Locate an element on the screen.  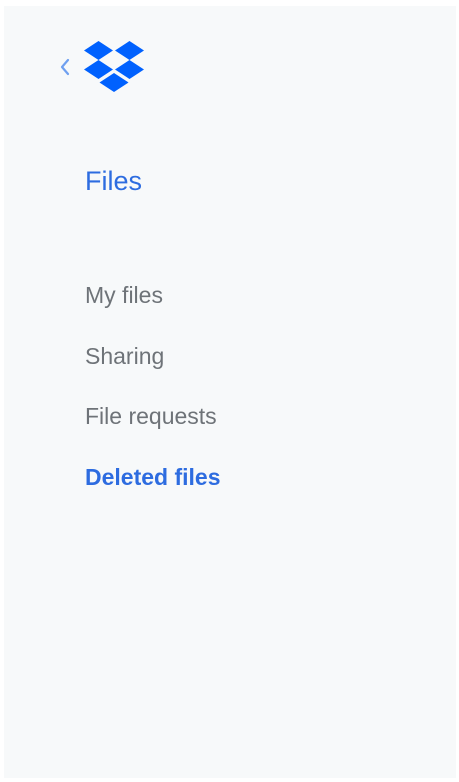
sidebar-item-file-requests: File requests is located at coordinates (153, 416).